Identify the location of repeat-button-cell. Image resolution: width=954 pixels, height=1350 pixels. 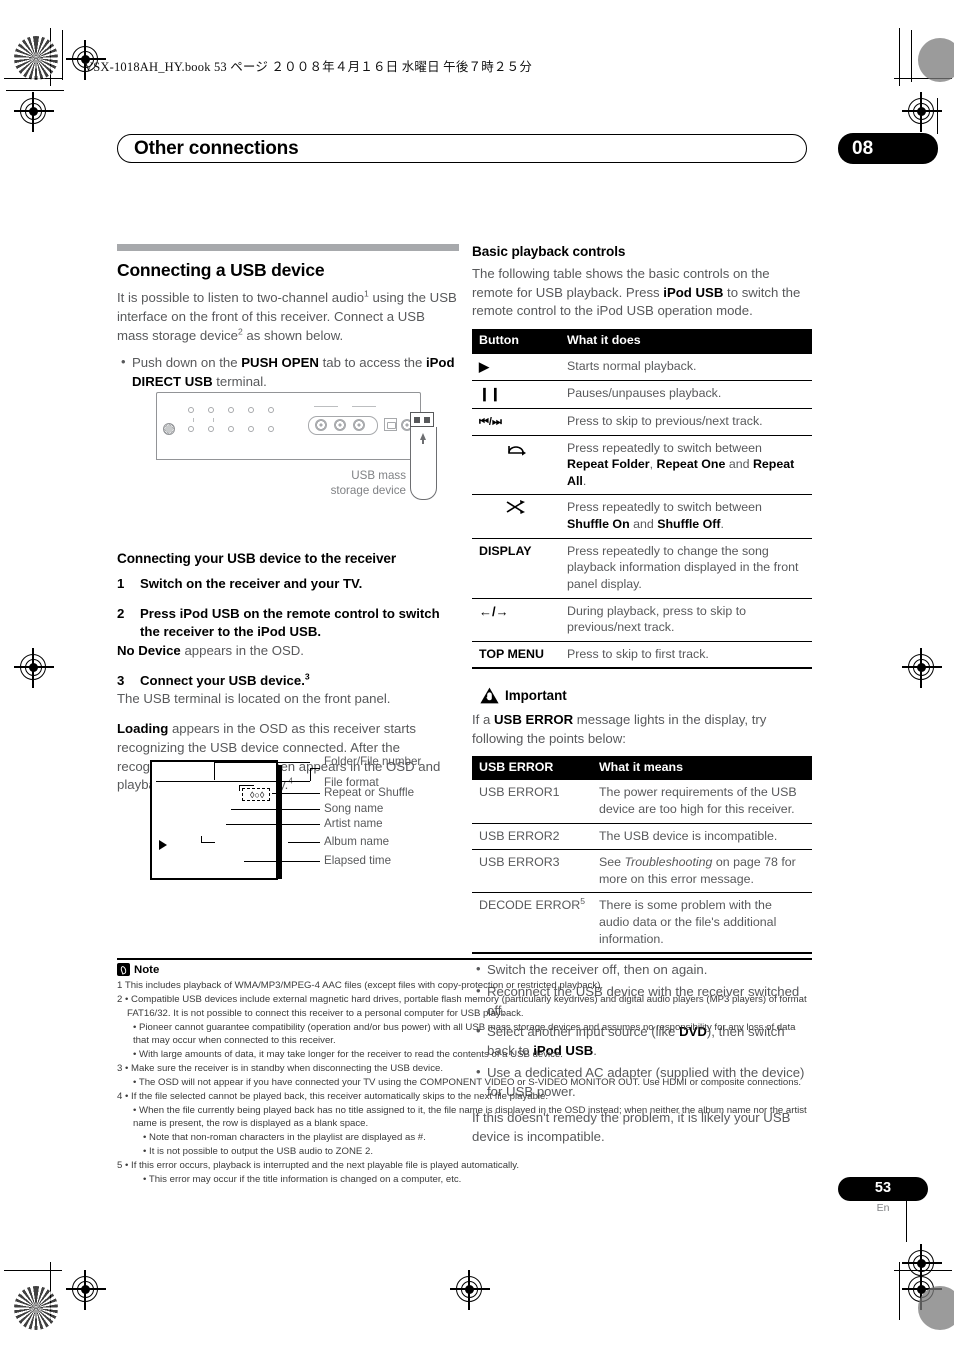
(516, 465).